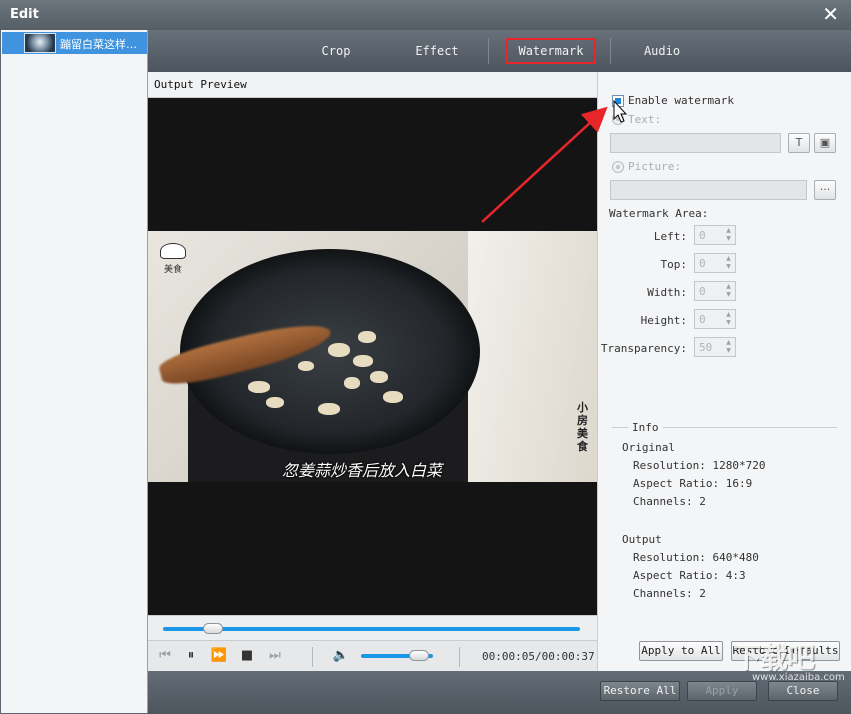  What do you see at coordinates (247, 656) in the screenshot?
I see `stop-icon: ■` at bounding box center [247, 656].